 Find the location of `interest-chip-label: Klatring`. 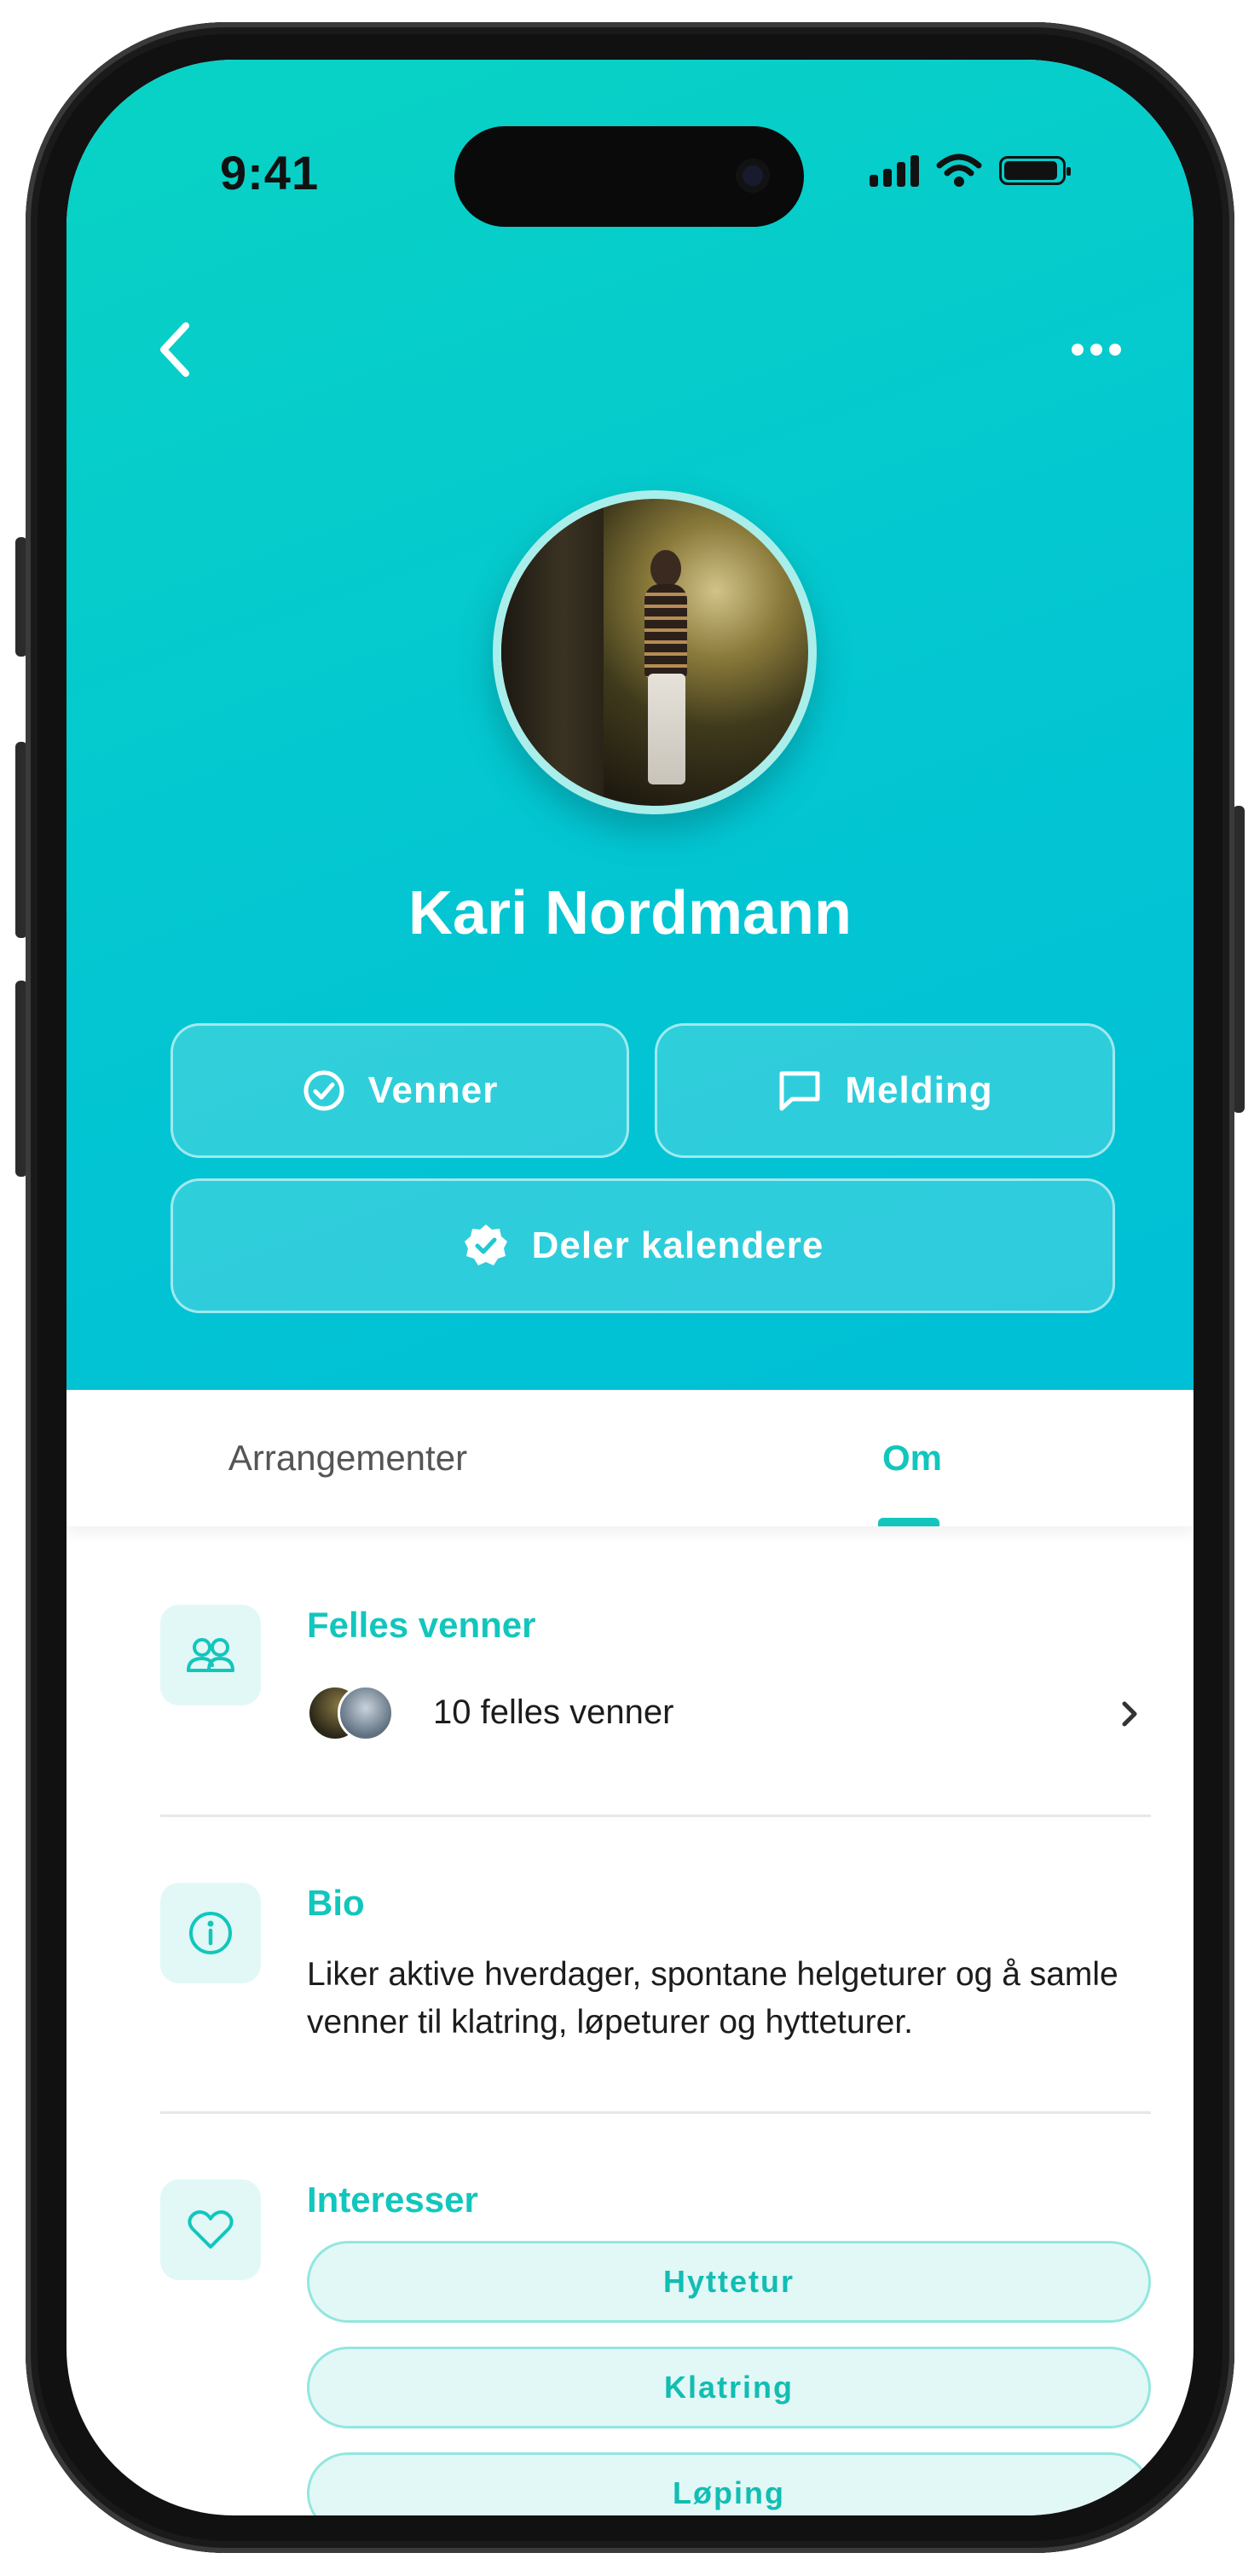

interest-chip-label: Klatring is located at coordinates (728, 2387).